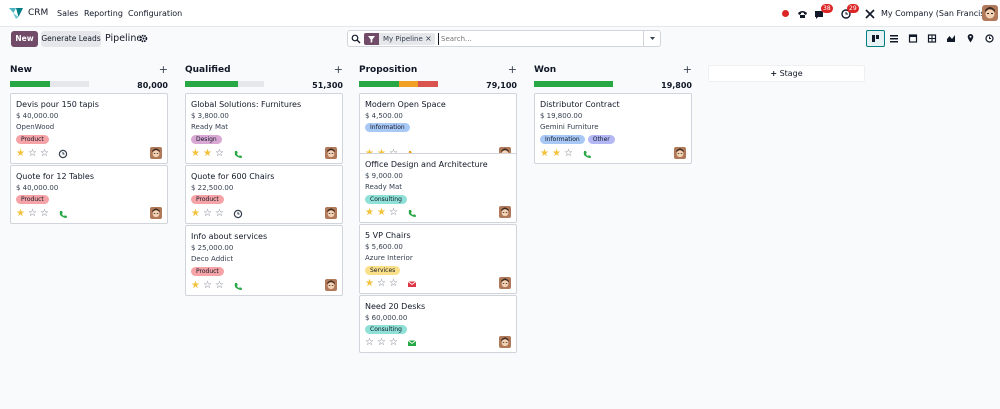  I want to click on map-view-button, so click(970, 38).